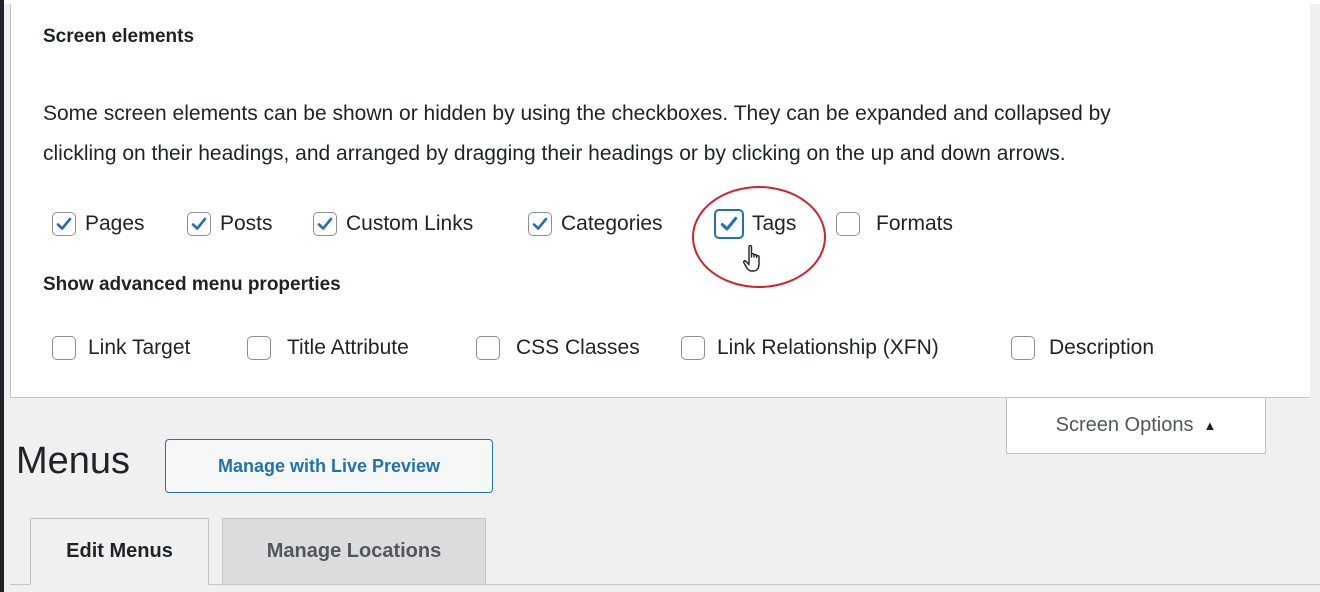  Describe the element at coordinates (329, 466) in the screenshot. I see `manage-with-live-preview-button: Manage with Live Preview` at that location.